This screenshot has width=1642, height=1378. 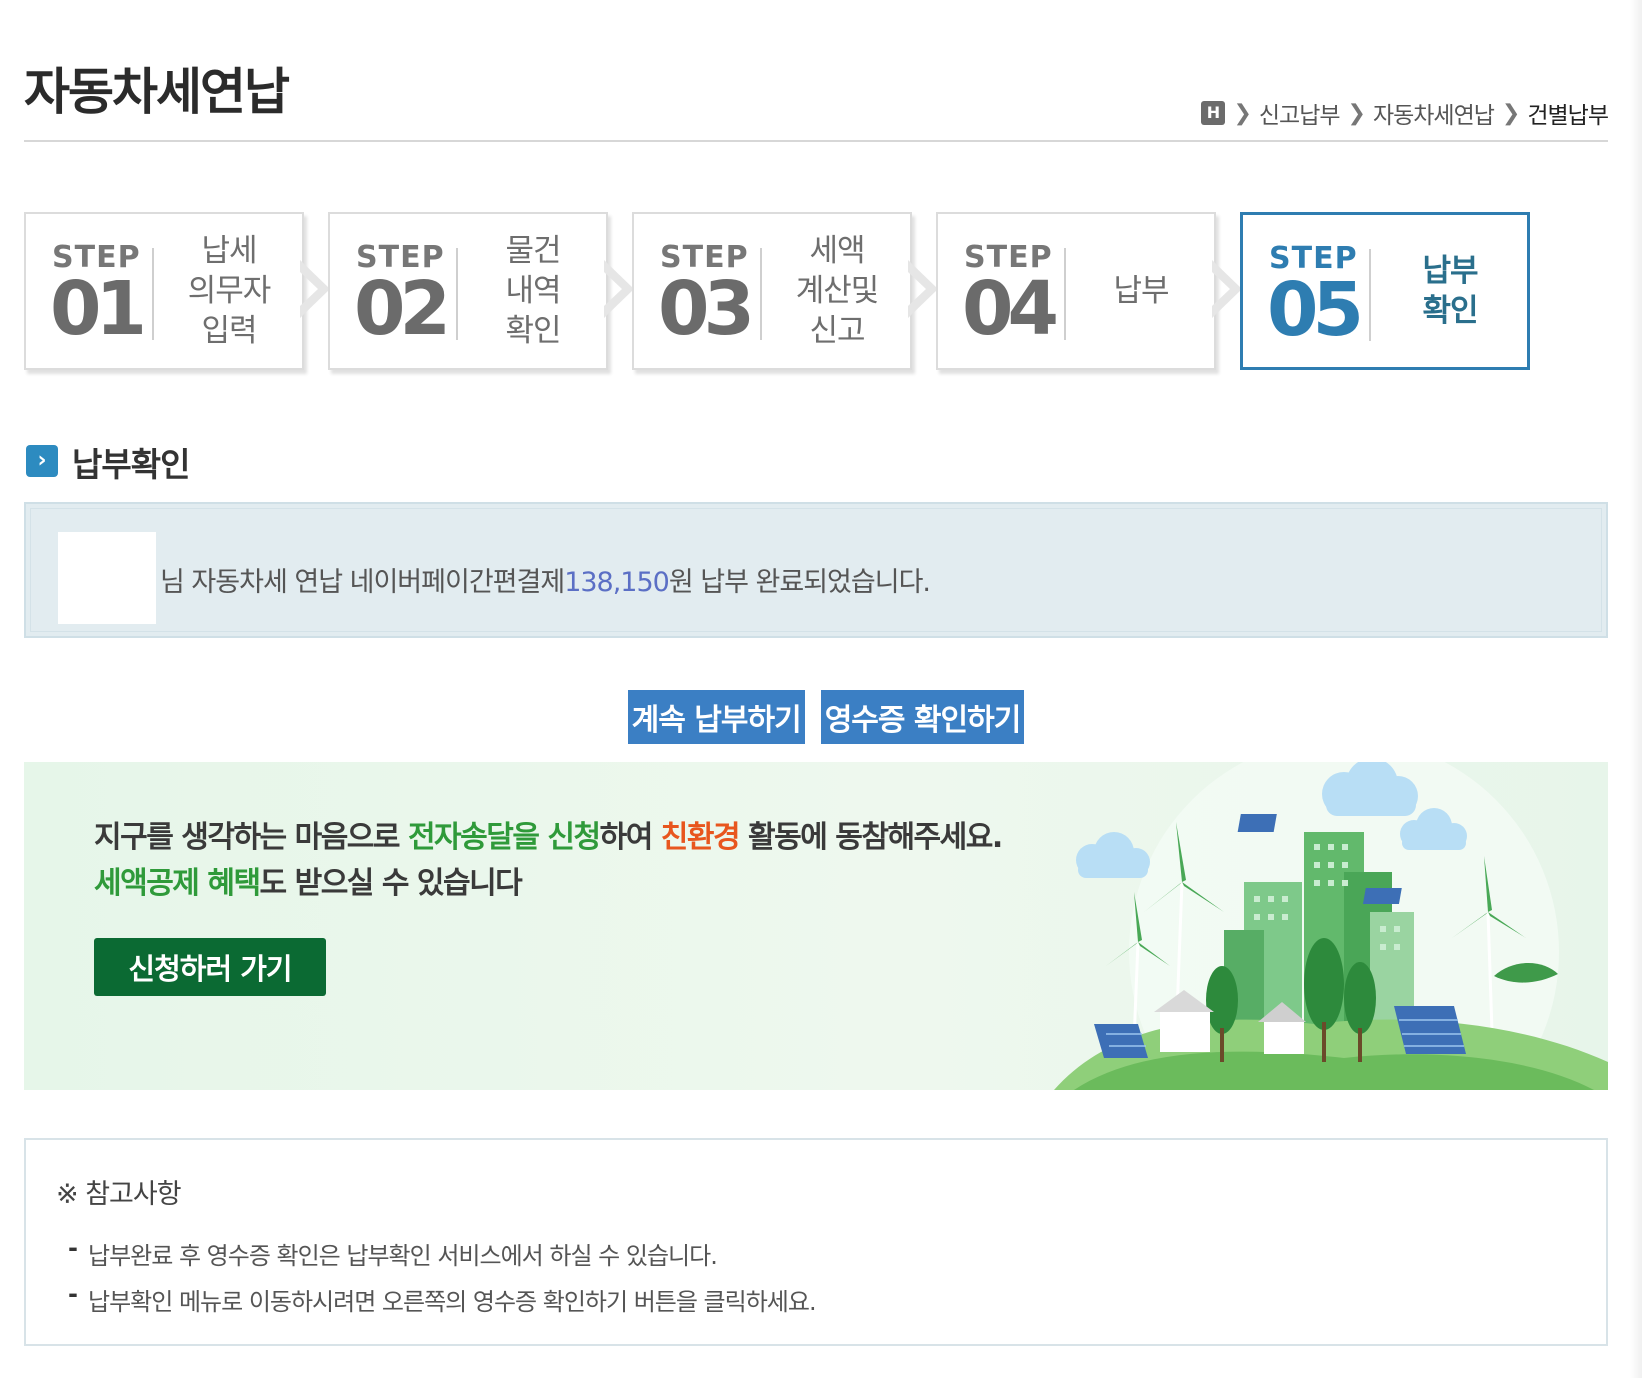 What do you see at coordinates (1636, 689) in the screenshot?
I see `page-edge-shadow` at bounding box center [1636, 689].